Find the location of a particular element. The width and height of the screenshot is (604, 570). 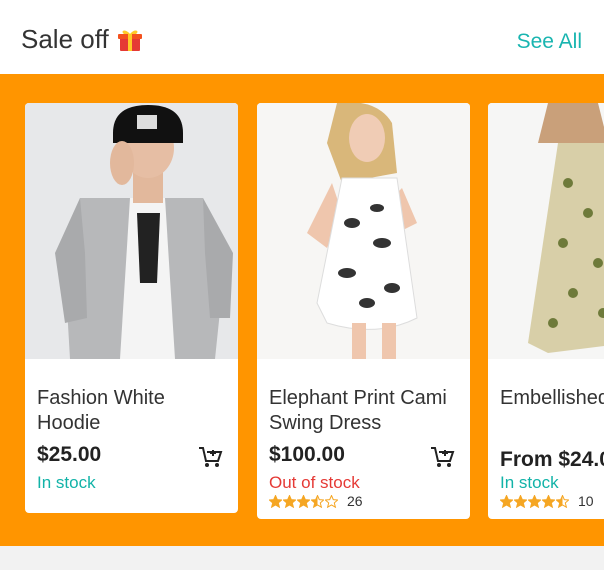

gift-icon is located at coordinates (130, 40).